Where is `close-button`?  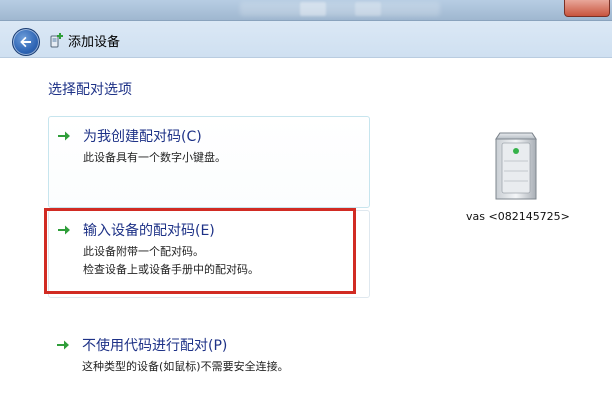 close-button is located at coordinates (587, 8).